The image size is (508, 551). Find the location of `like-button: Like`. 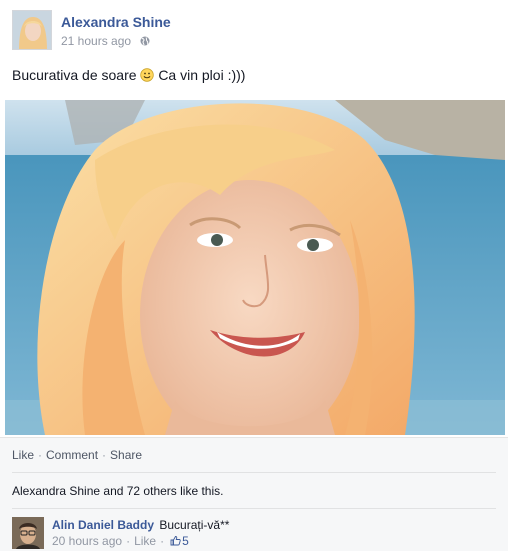

like-button: Like is located at coordinates (23, 455).